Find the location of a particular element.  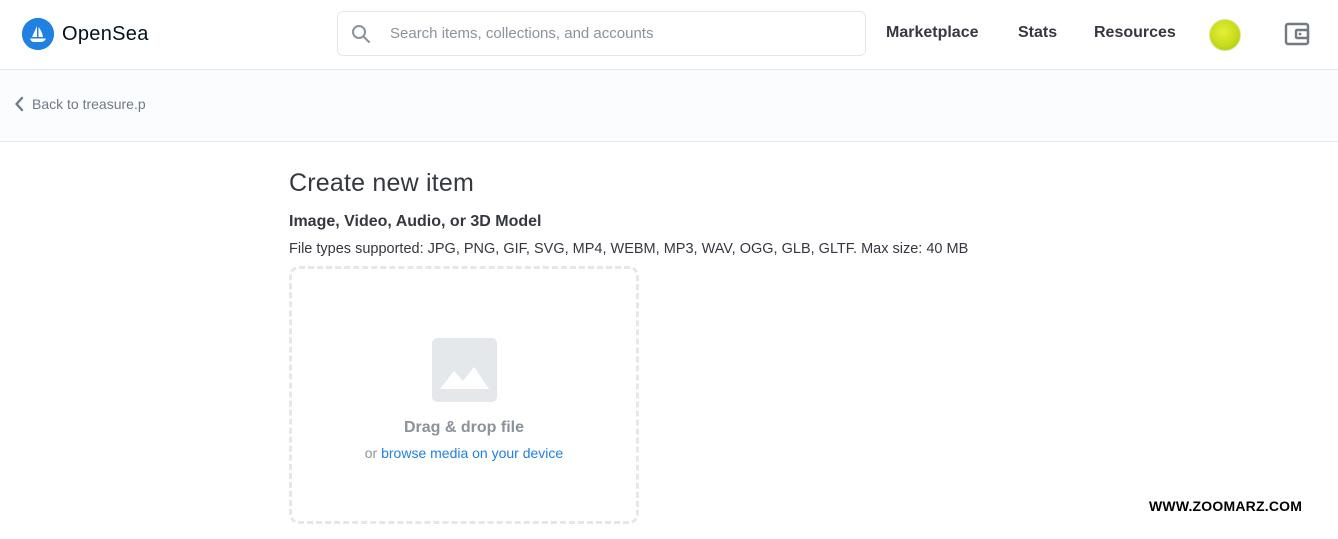

dropzone-subtitle: or browse media on your device is located at coordinates (464, 453).